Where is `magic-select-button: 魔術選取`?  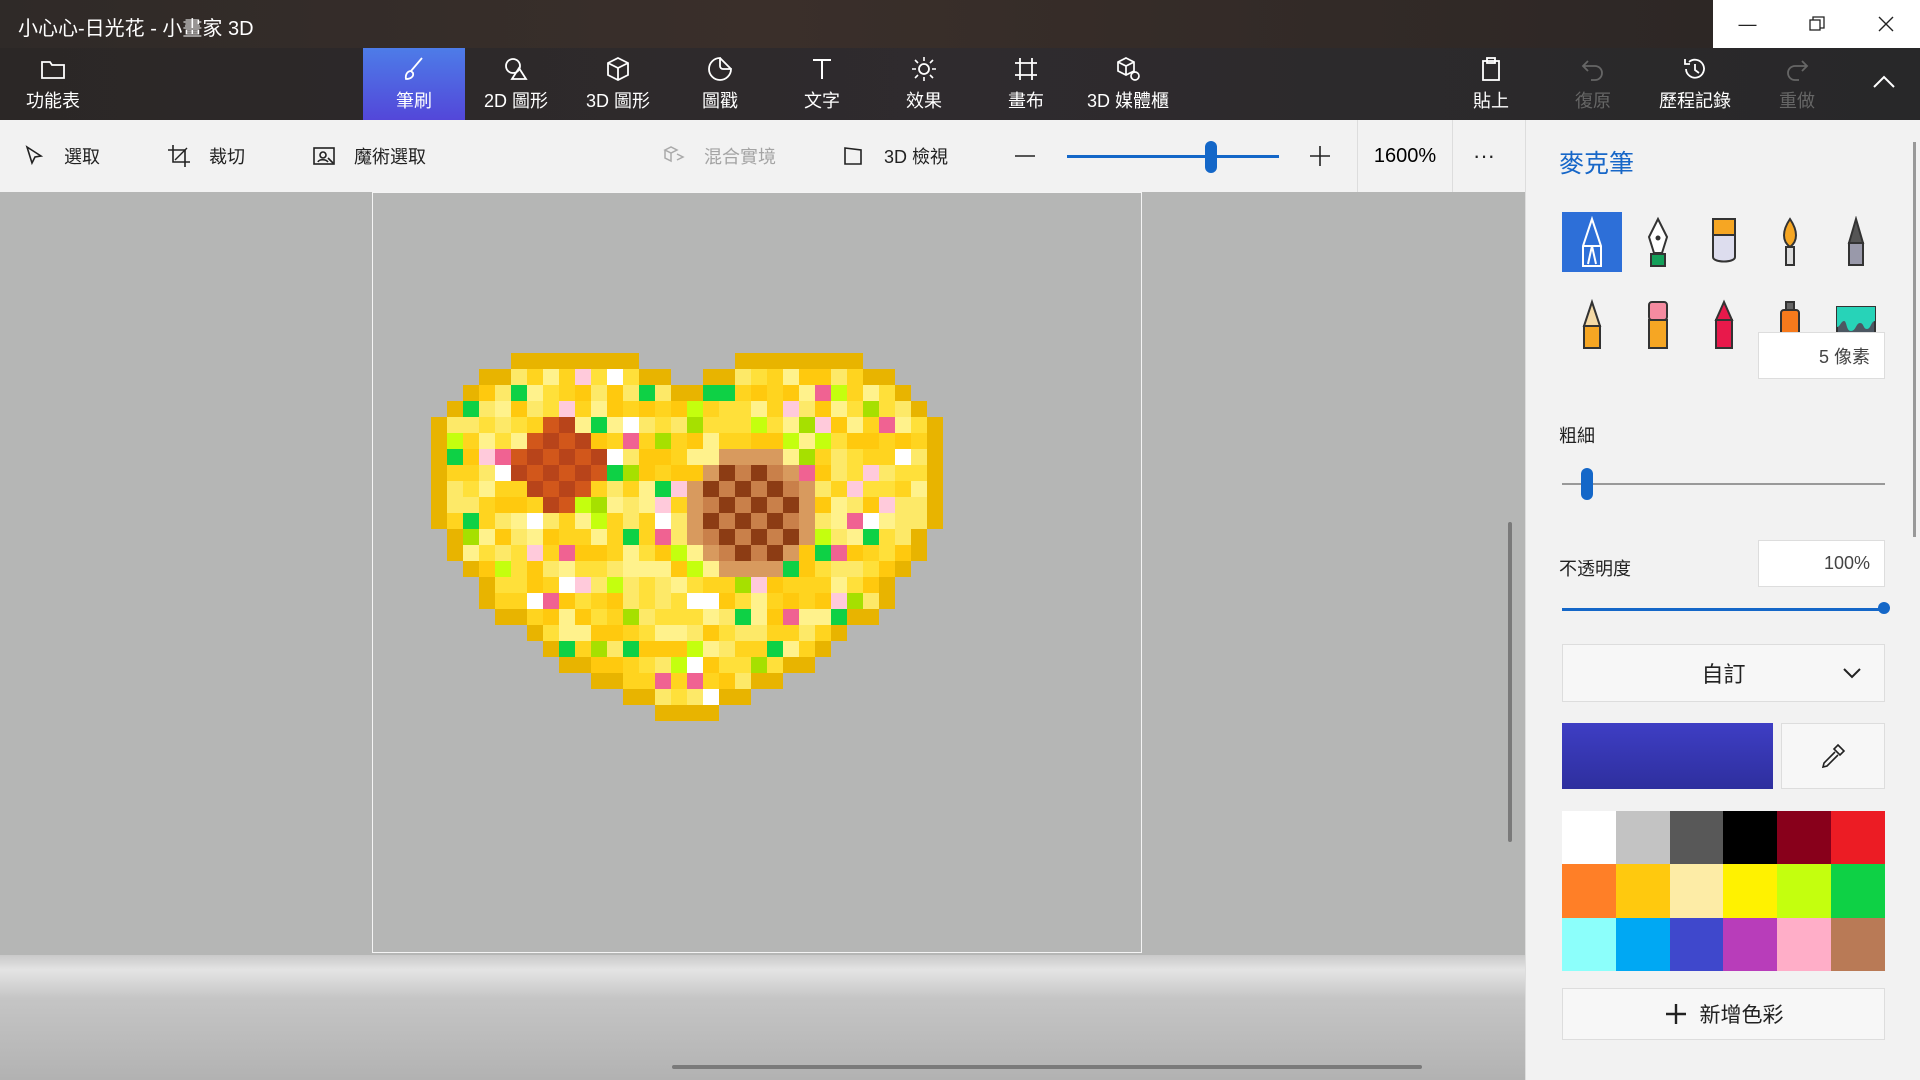 magic-select-button: 魔術選取 is located at coordinates (369, 156).